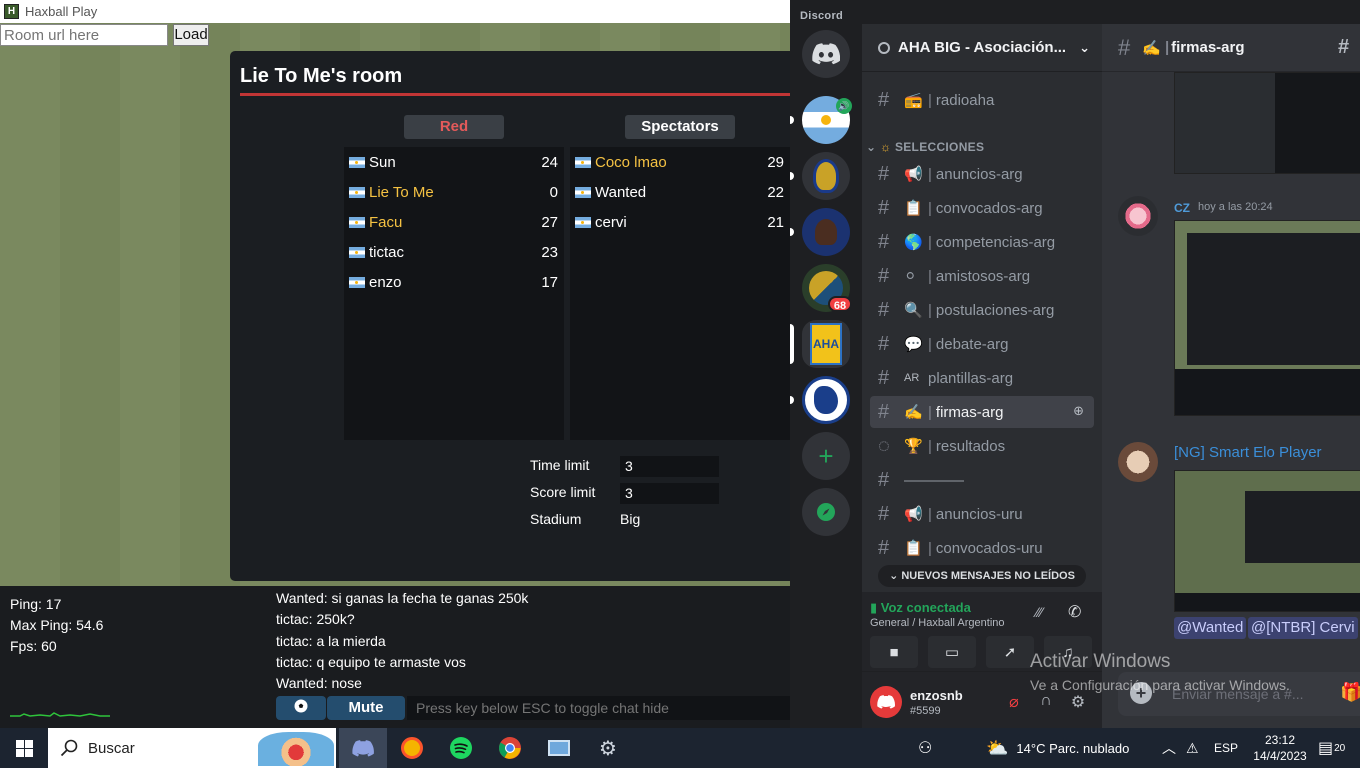 The width and height of the screenshot is (1360, 768). I want to click on headphones-icon: ∩, so click(1046, 702).